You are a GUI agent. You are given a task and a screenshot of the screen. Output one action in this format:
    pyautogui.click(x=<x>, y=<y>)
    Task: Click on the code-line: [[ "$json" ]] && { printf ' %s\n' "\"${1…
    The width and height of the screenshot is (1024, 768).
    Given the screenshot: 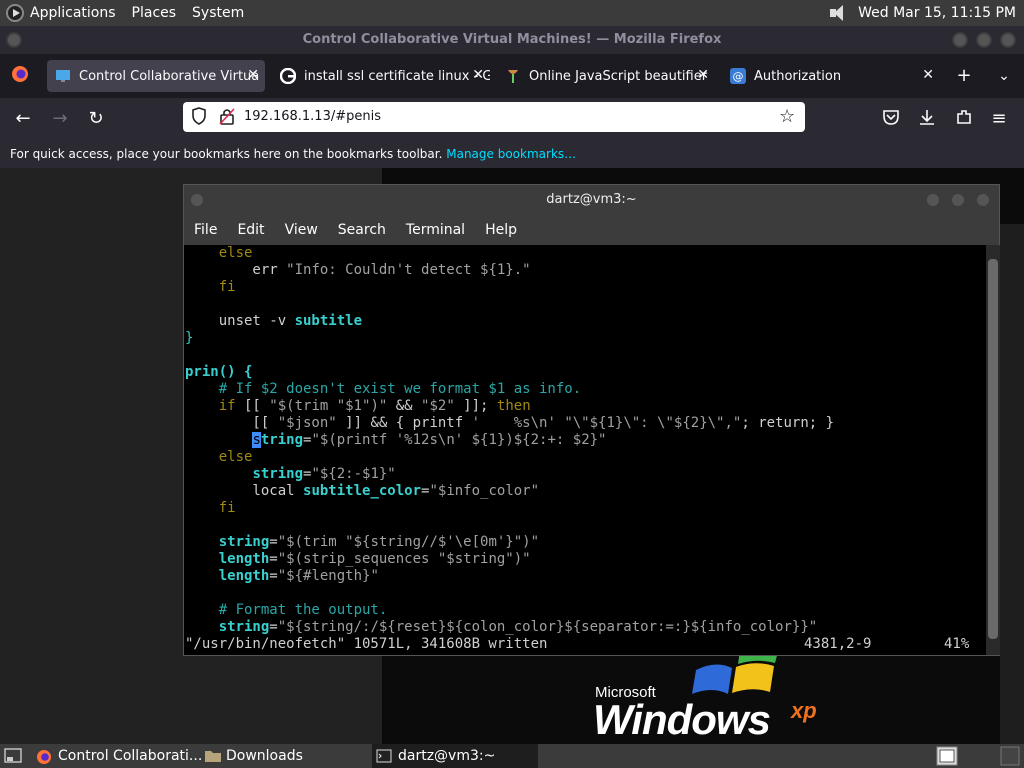 What is the action you would take?
    pyautogui.click(x=510, y=423)
    